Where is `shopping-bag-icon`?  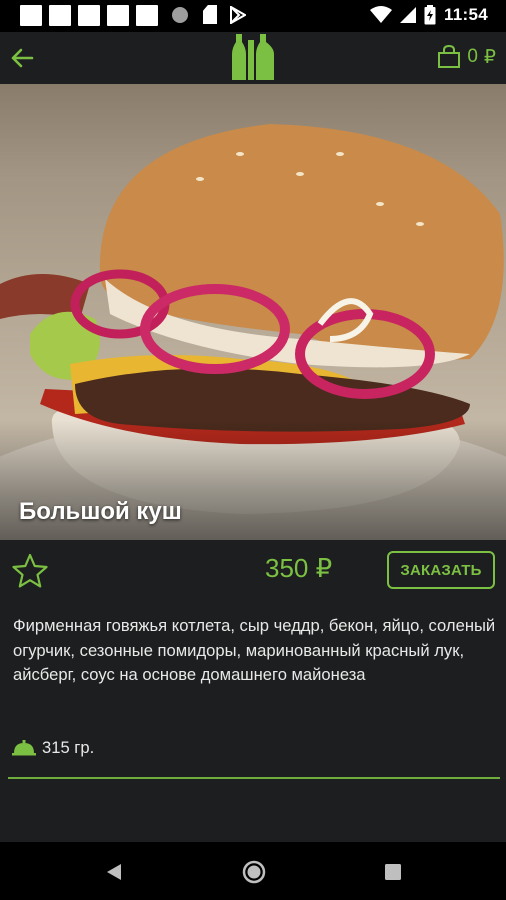
shopping-bag-icon is located at coordinates (449, 56).